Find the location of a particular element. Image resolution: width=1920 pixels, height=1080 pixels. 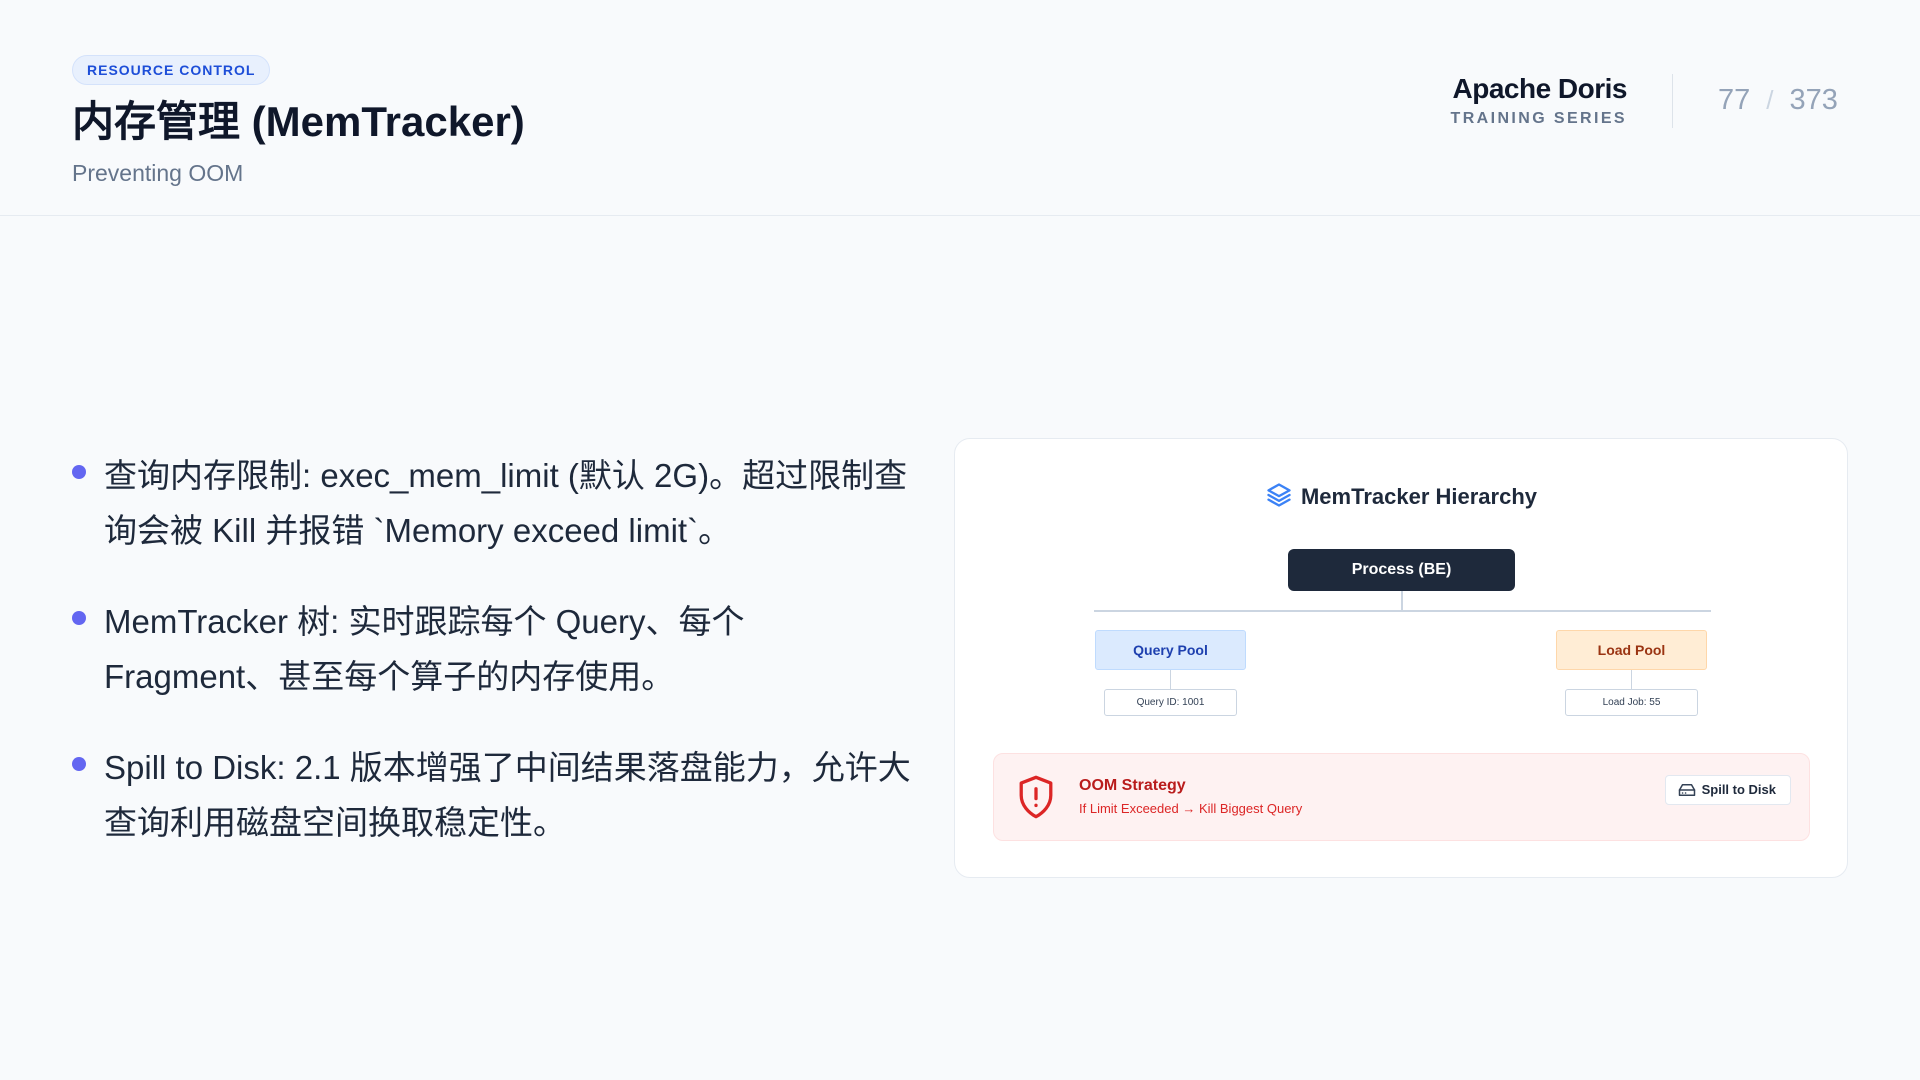

oom-description: If Limit Exceeded → Kill Biggest Query is located at coordinates (1191, 808).